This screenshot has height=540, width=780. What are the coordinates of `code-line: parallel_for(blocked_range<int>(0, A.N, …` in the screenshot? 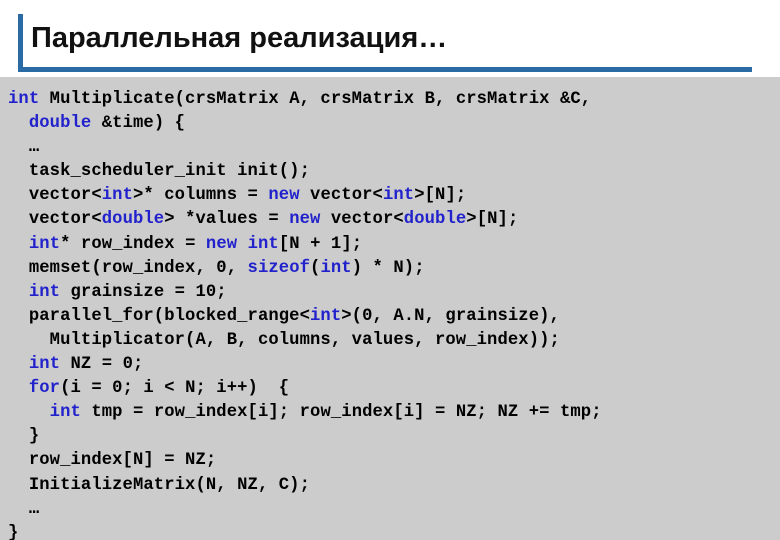 It's located at (392, 317).